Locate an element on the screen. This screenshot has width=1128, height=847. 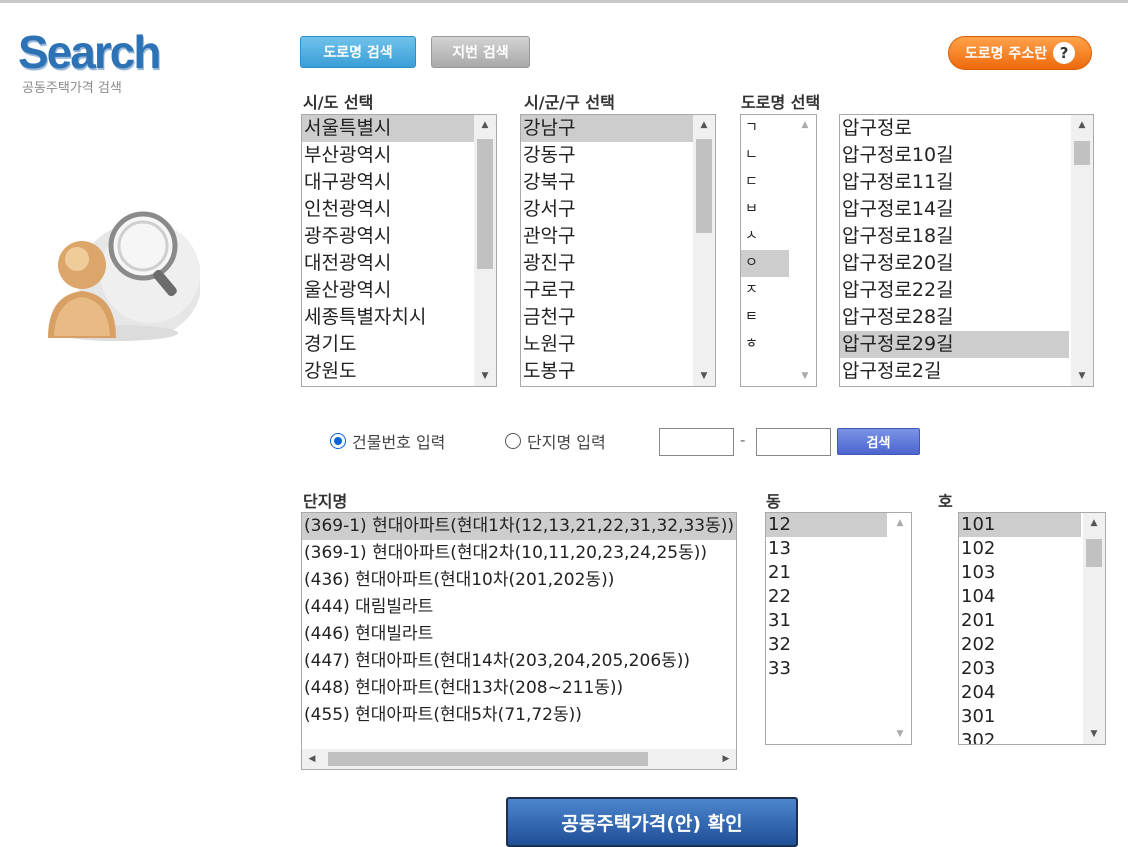
search-button: 검색 is located at coordinates (878, 441).